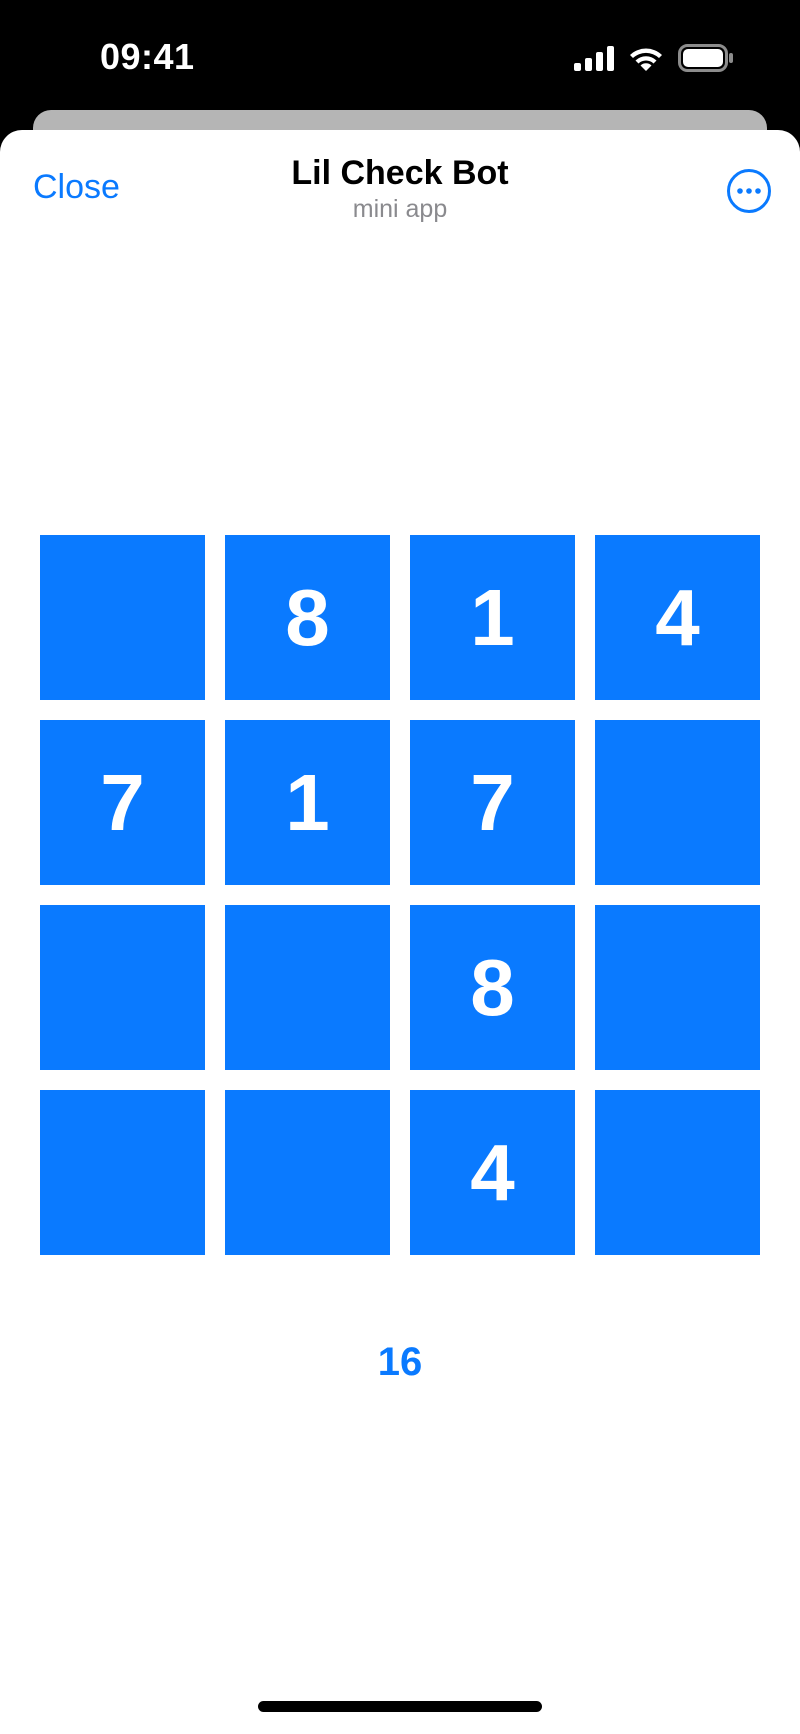 The width and height of the screenshot is (800, 1734). What do you see at coordinates (594, 58) in the screenshot?
I see `cellular-signal-icon` at bounding box center [594, 58].